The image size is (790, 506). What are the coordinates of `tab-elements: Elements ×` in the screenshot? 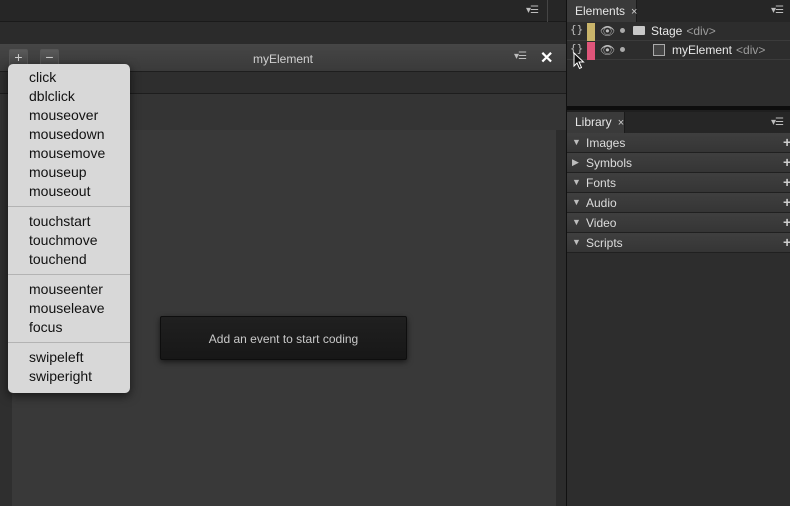 It's located at (602, 11).